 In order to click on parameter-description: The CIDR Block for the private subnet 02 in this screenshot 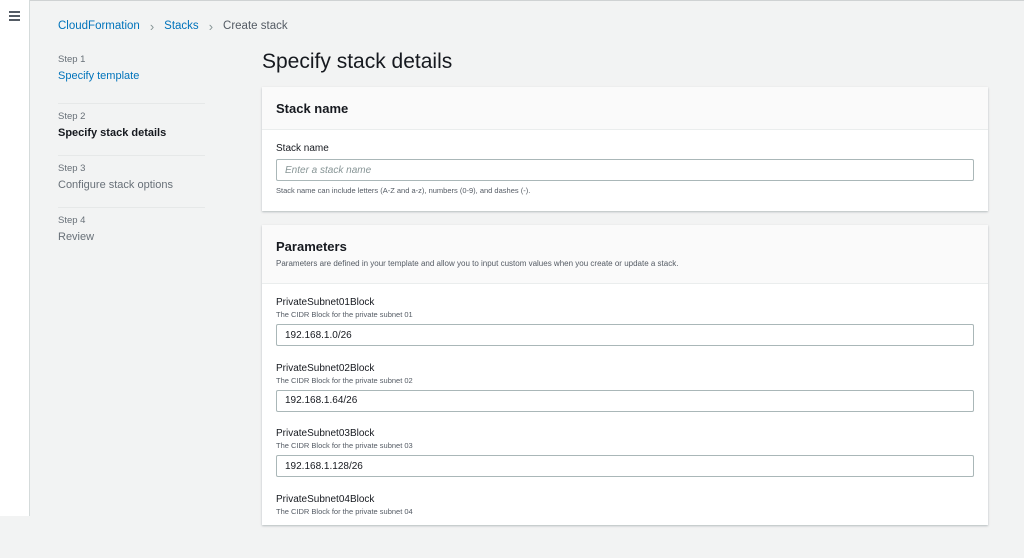, I will do `click(625, 381)`.